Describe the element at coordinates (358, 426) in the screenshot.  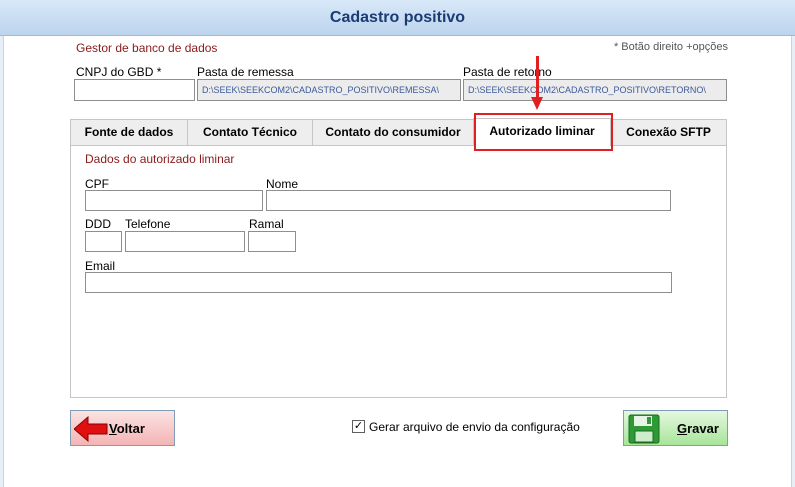
I see `generate-file-checkbox: ✓` at that location.